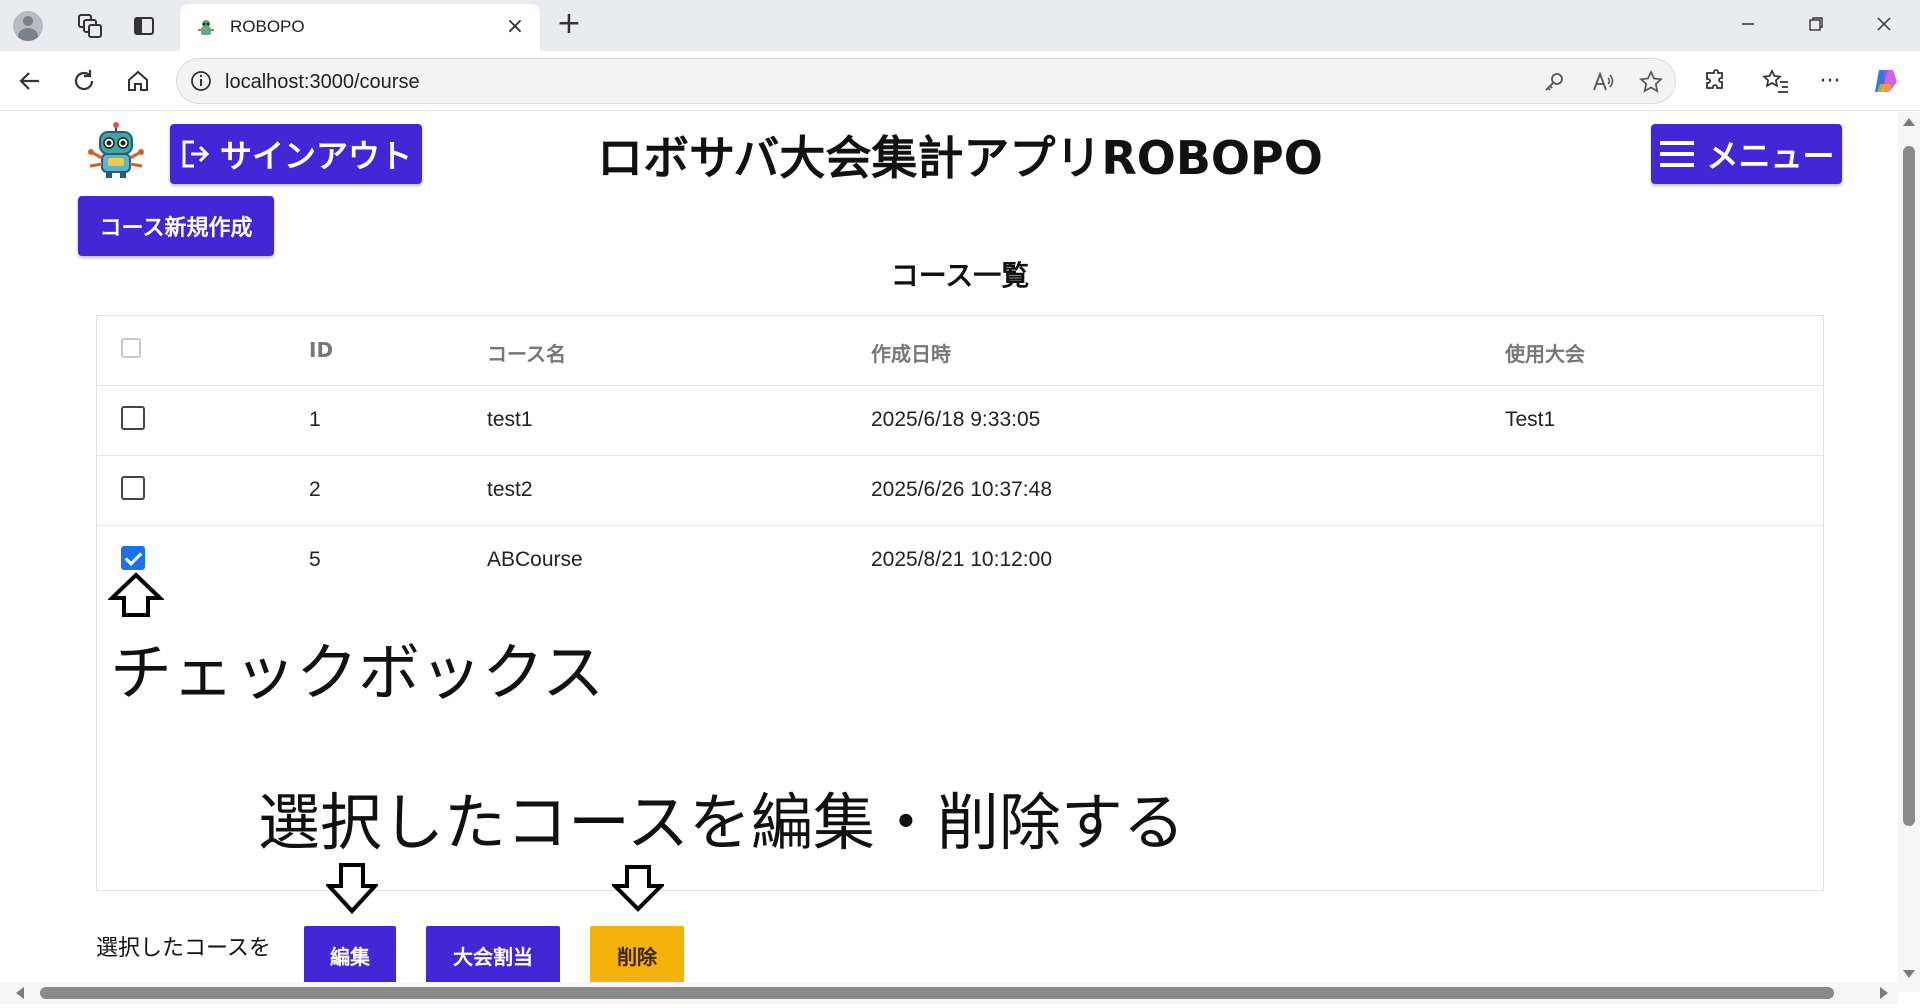  I want to click on page-title: コース一覧, so click(960, 275).